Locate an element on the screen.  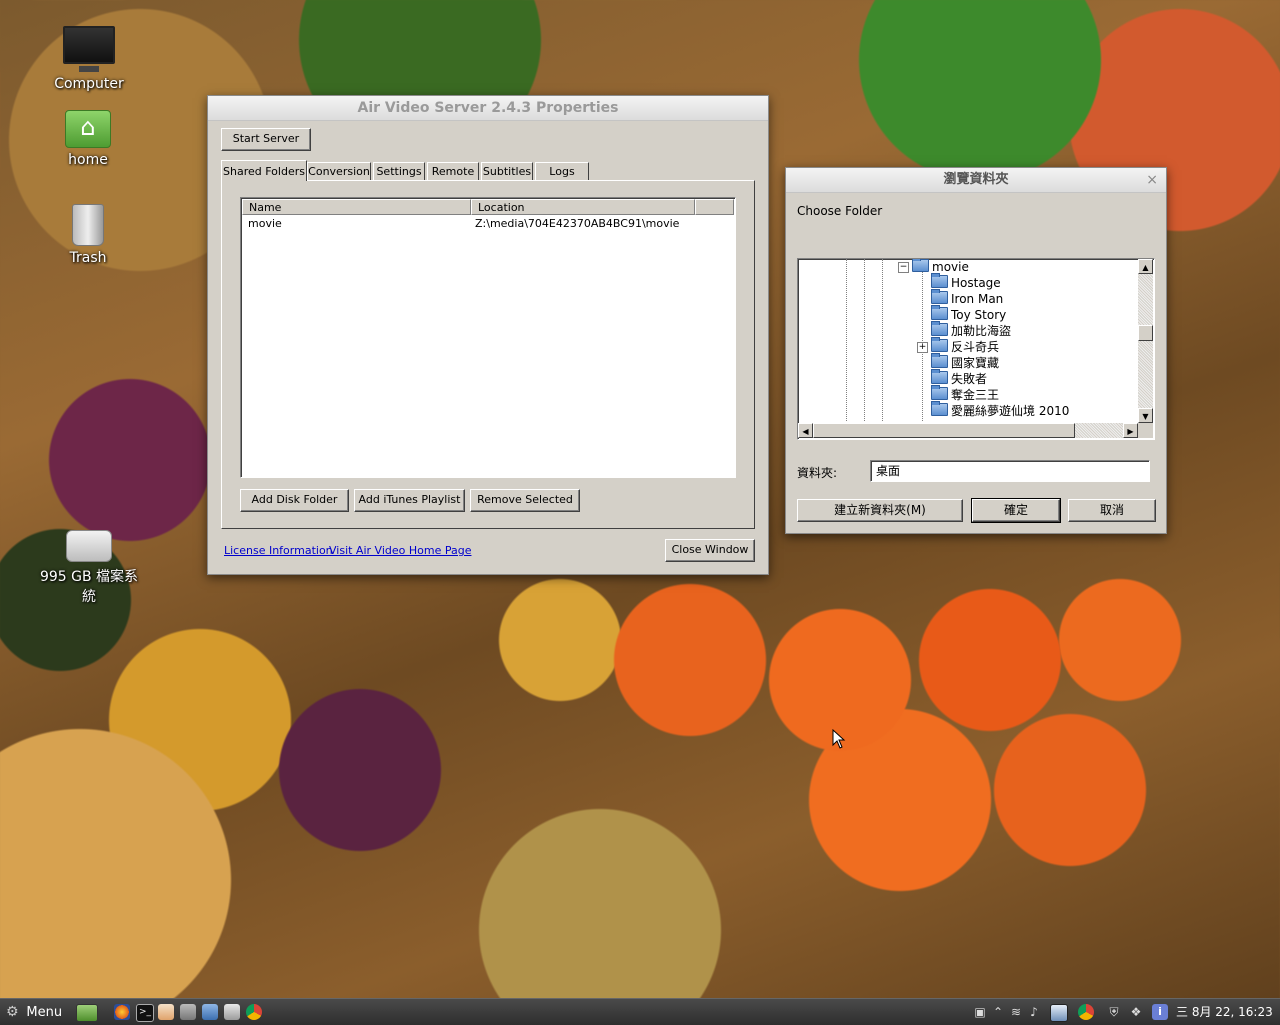
desktop-icon-computer: Computer is located at coordinates (89, 59).